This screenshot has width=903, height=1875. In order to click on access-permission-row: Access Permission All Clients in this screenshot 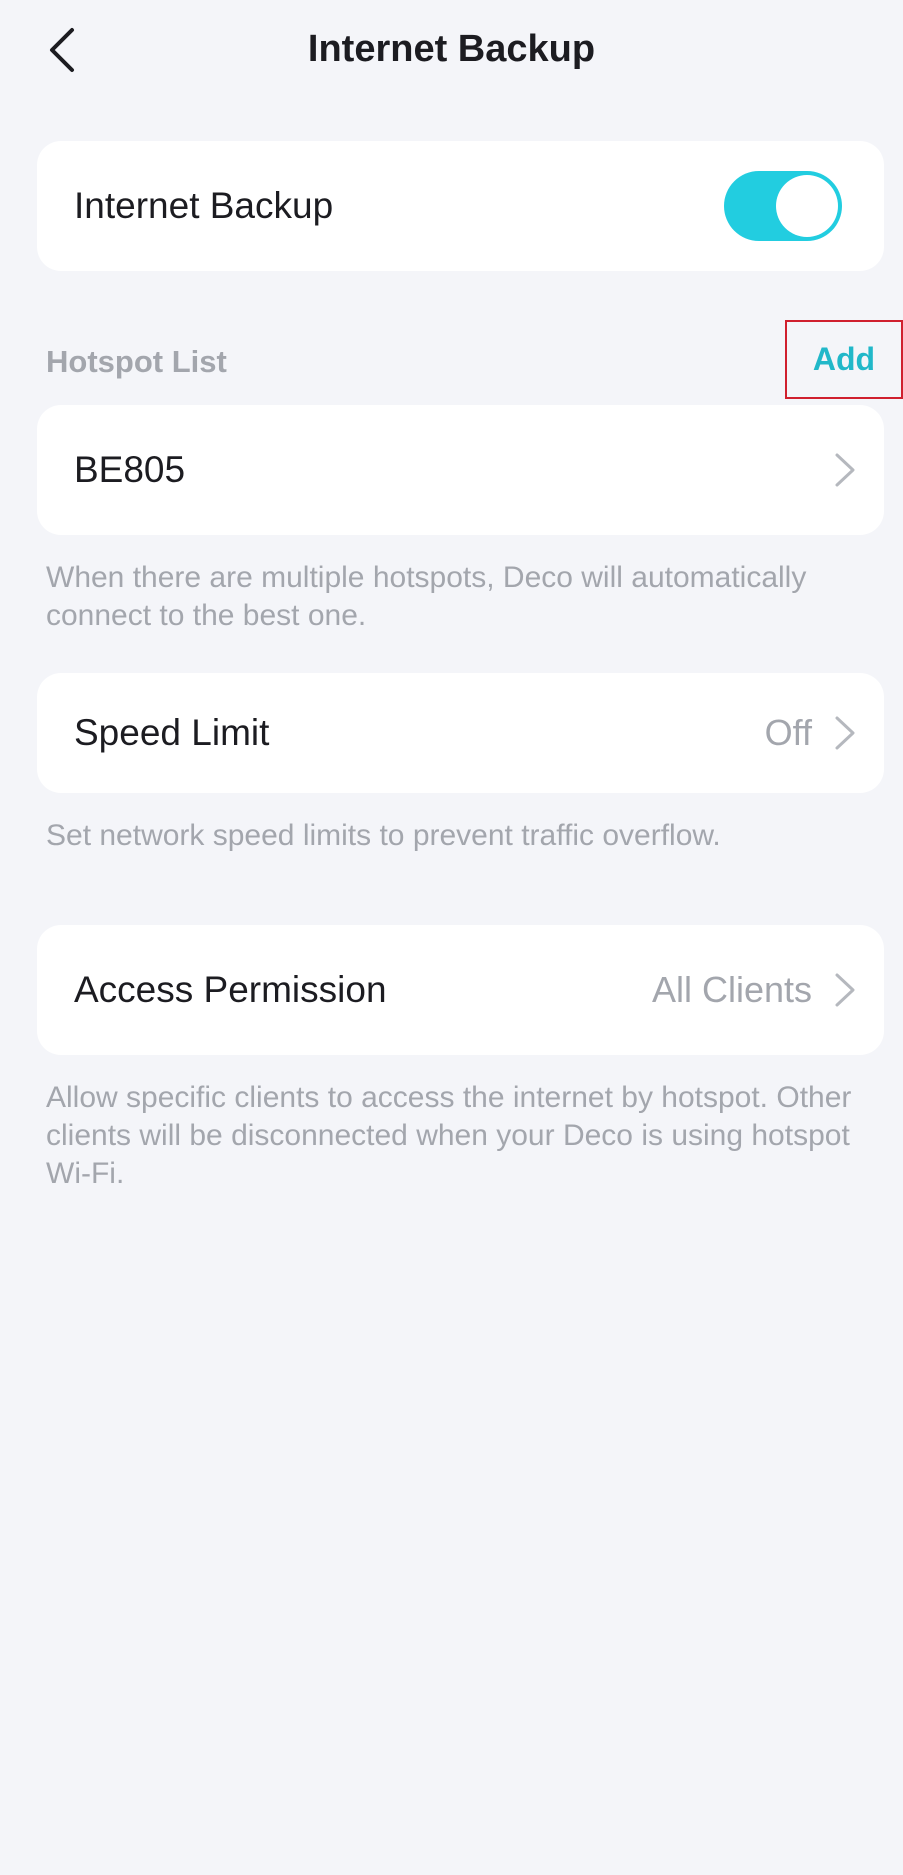, I will do `click(460, 990)`.